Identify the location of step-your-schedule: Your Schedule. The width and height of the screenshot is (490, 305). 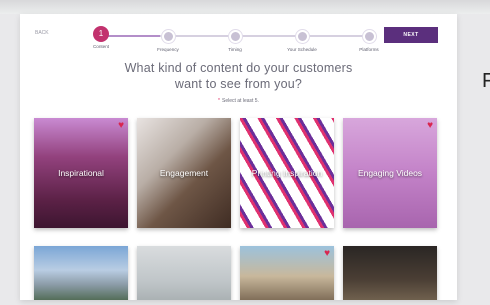
(302, 40).